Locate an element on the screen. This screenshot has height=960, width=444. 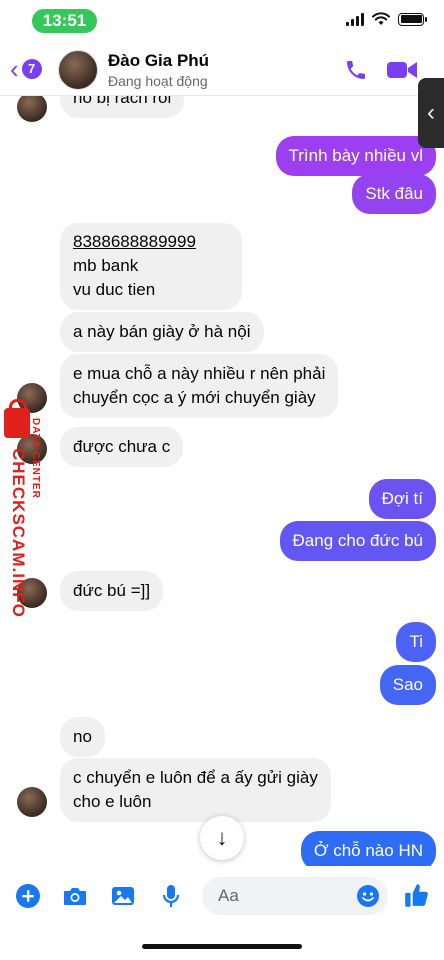
message-text: cho e luôn is located at coordinates (112, 801).